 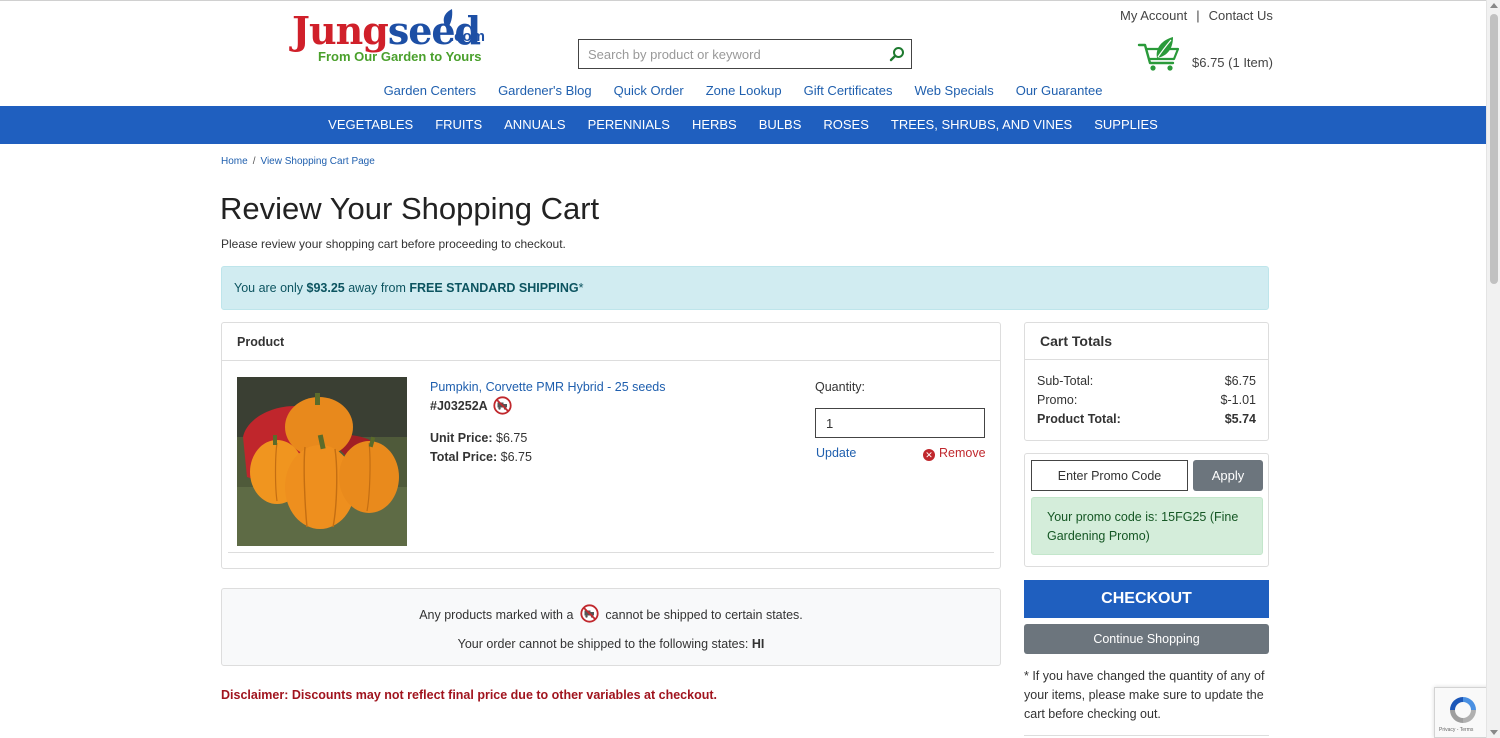 What do you see at coordinates (1109, 475) in the screenshot?
I see `promo-code-input` at bounding box center [1109, 475].